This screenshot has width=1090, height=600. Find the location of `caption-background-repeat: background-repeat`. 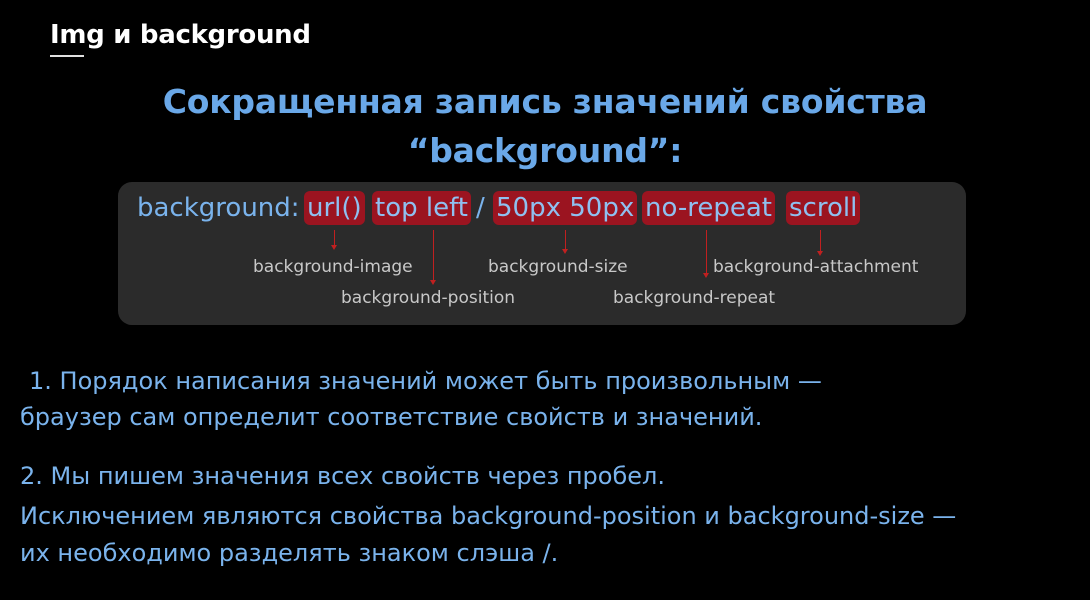

caption-background-repeat: background-repeat is located at coordinates (694, 298).